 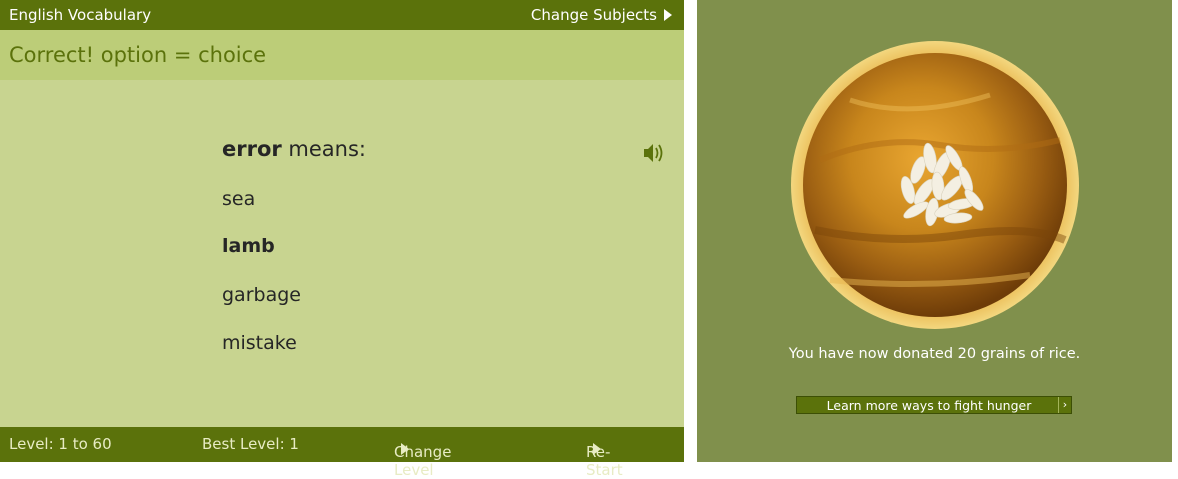 What do you see at coordinates (261, 295) in the screenshot?
I see `answer-option: garbage` at bounding box center [261, 295].